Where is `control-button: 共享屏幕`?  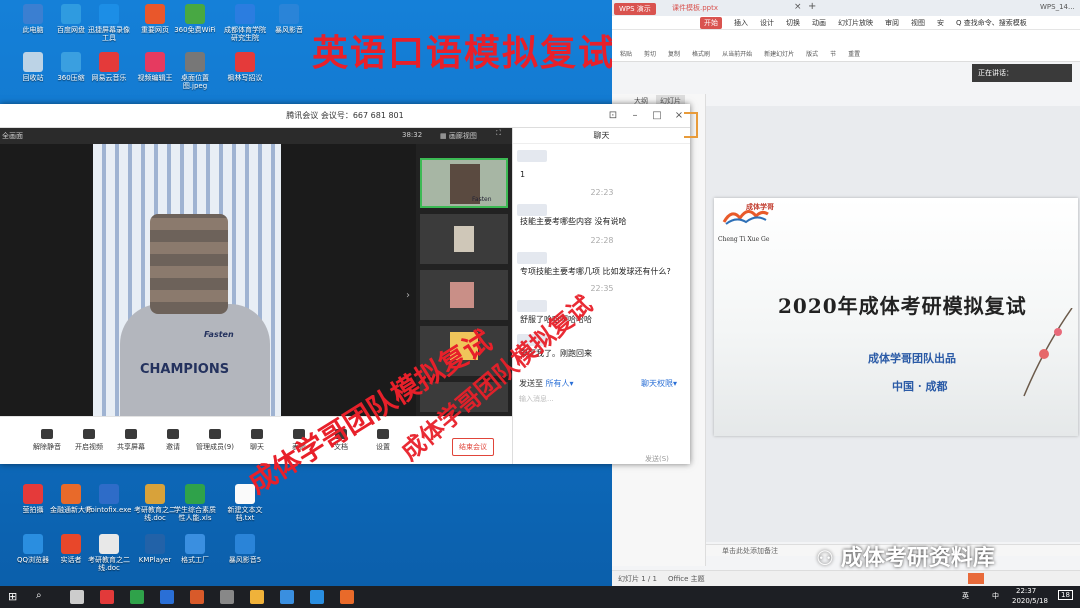
control-button: 共享屏幕 is located at coordinates (131, 440).